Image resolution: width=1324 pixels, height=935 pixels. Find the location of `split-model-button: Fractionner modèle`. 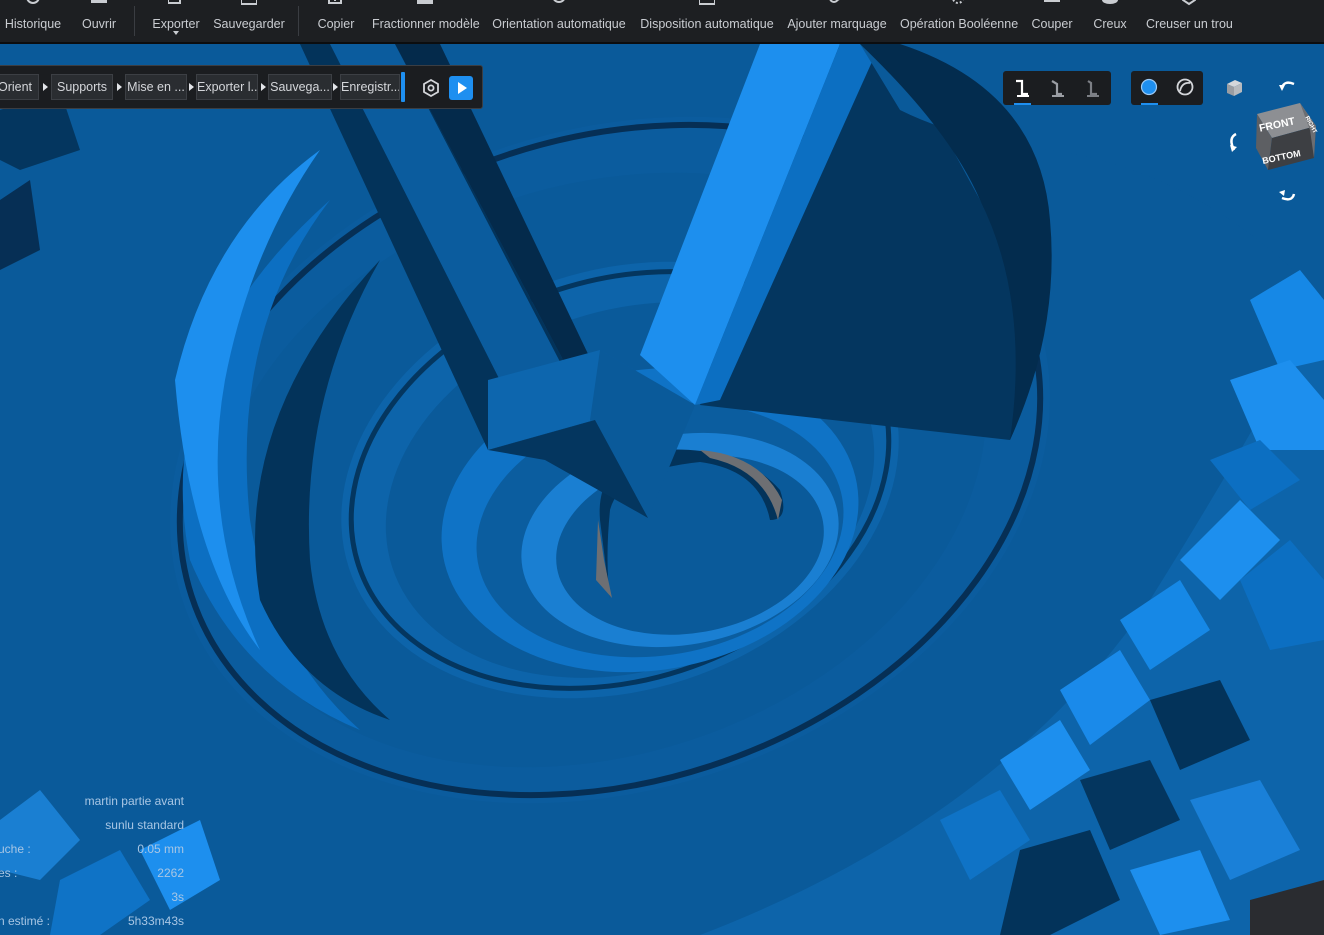

split-model-button: Fractionner modèle is located at coordinates (426, 22).